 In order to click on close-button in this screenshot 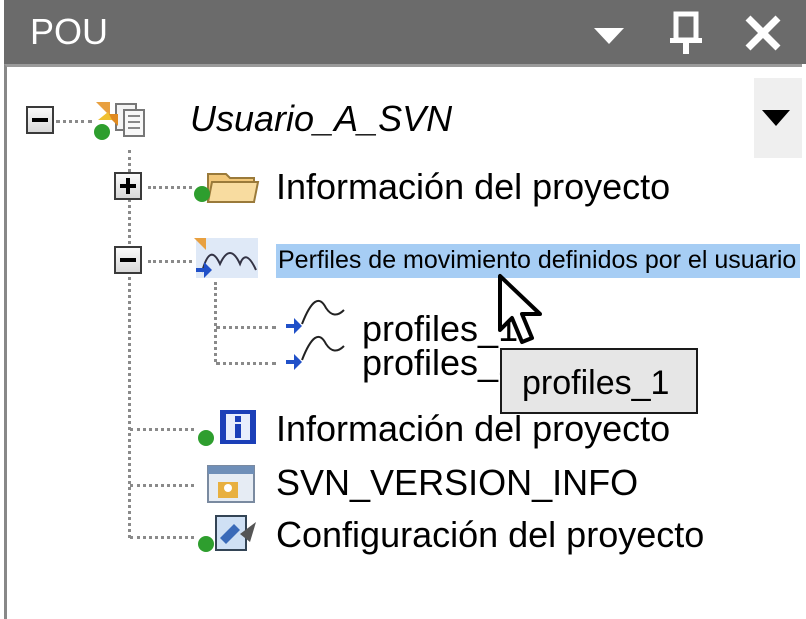, I will do `click(763, 32)`.